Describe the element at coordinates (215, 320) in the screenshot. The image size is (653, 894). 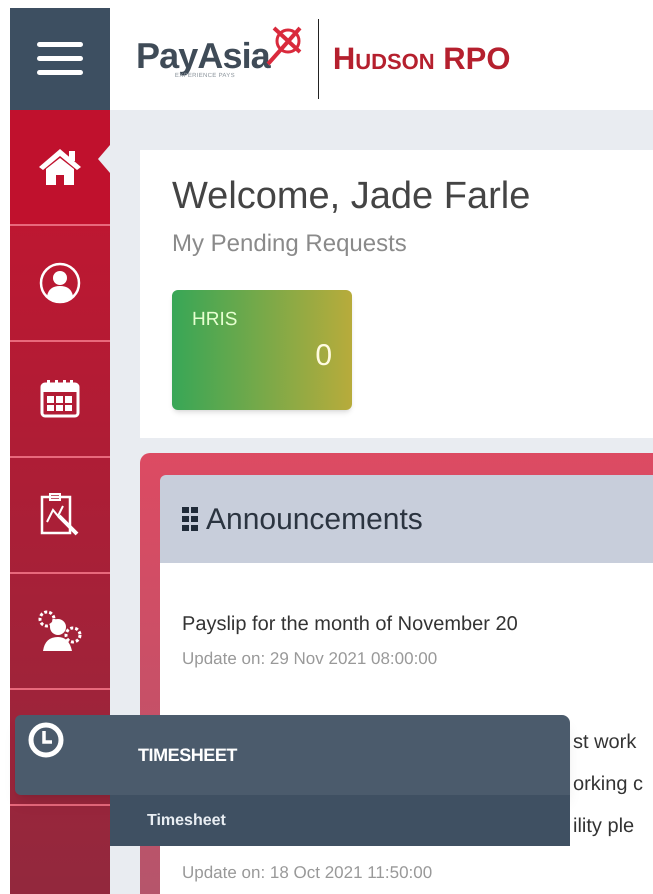
I see `tile-label: HRIS` at that location.